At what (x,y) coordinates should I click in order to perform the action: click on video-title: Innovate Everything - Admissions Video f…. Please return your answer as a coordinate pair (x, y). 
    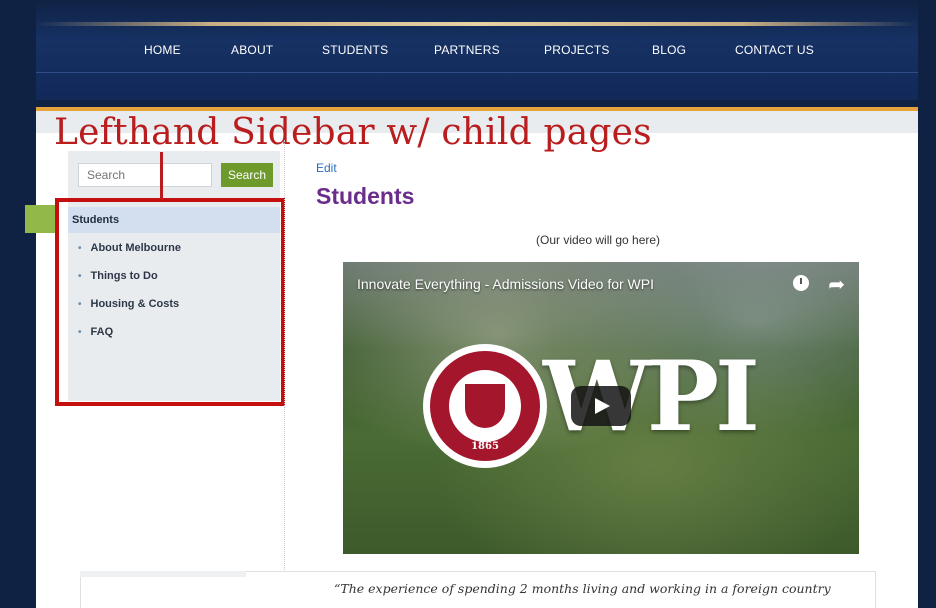
    Looking at the image, I should click on (505, 284).